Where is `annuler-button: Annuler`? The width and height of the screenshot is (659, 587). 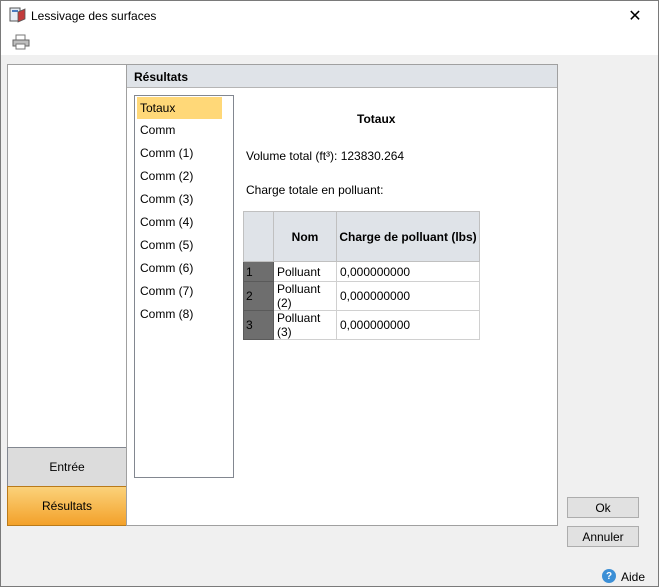
annuler-button: Annuler is located at coordinates (603, 536).